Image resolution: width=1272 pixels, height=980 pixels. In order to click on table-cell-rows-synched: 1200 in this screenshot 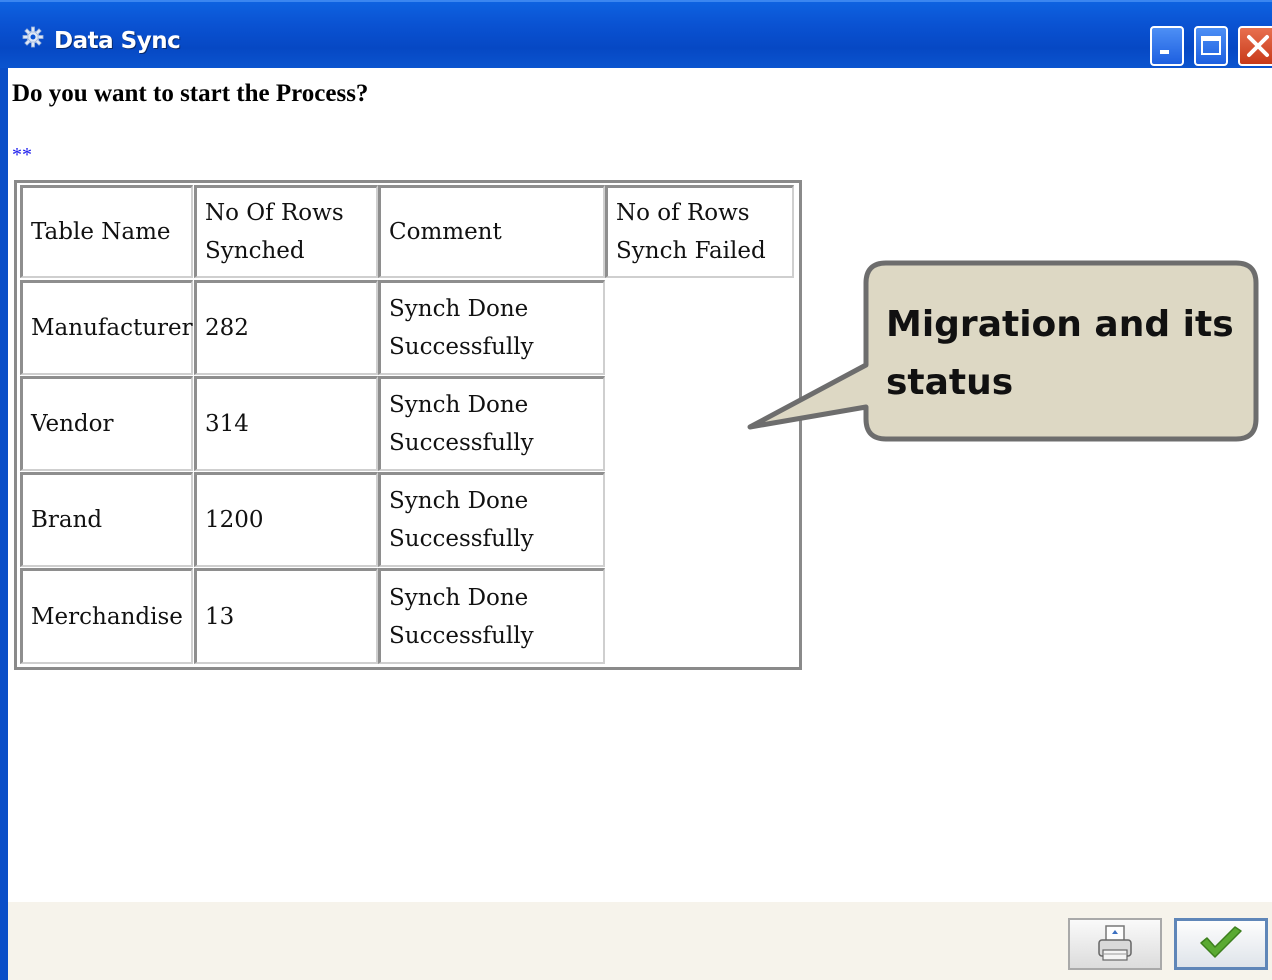, I will do `click(286, 519)`.